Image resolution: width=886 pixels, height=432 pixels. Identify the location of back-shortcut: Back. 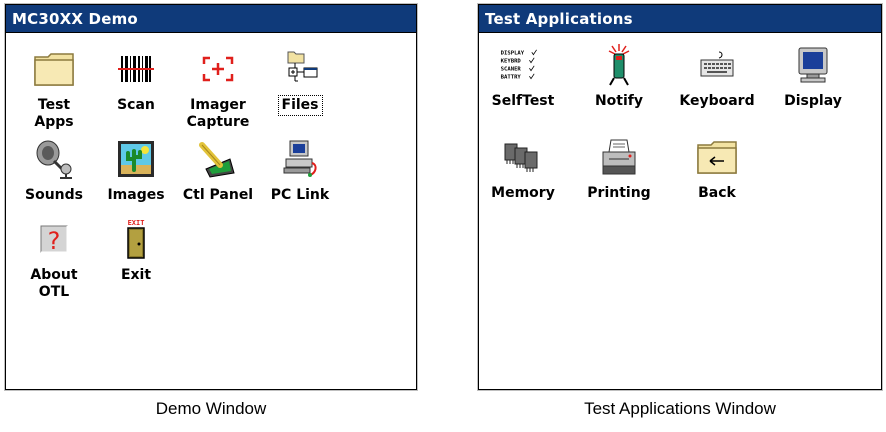
(717, 167).